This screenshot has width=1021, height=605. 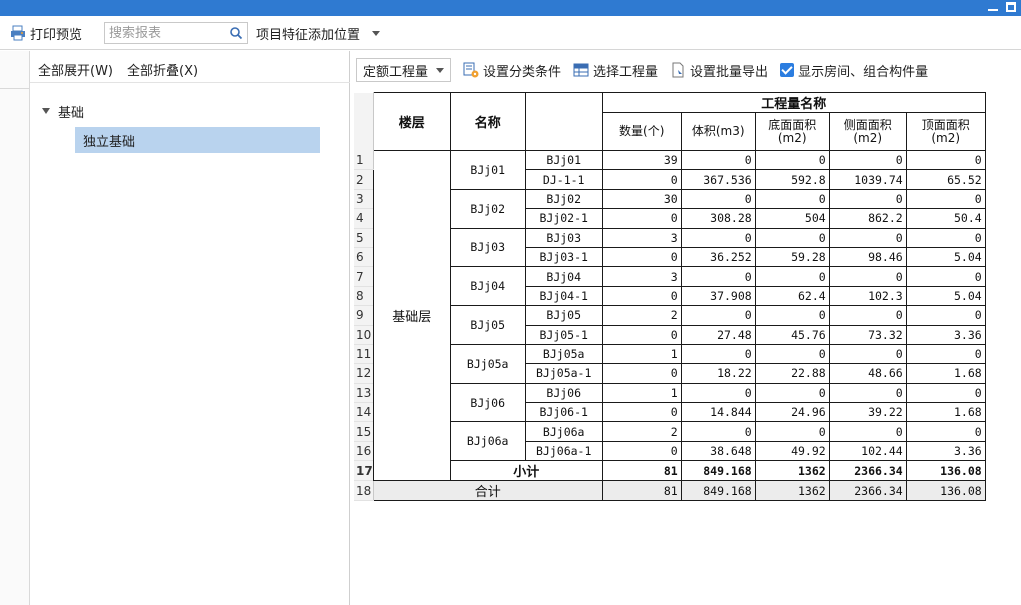 I want to click on cell-name: BJj02, so click(x=487, y=208).